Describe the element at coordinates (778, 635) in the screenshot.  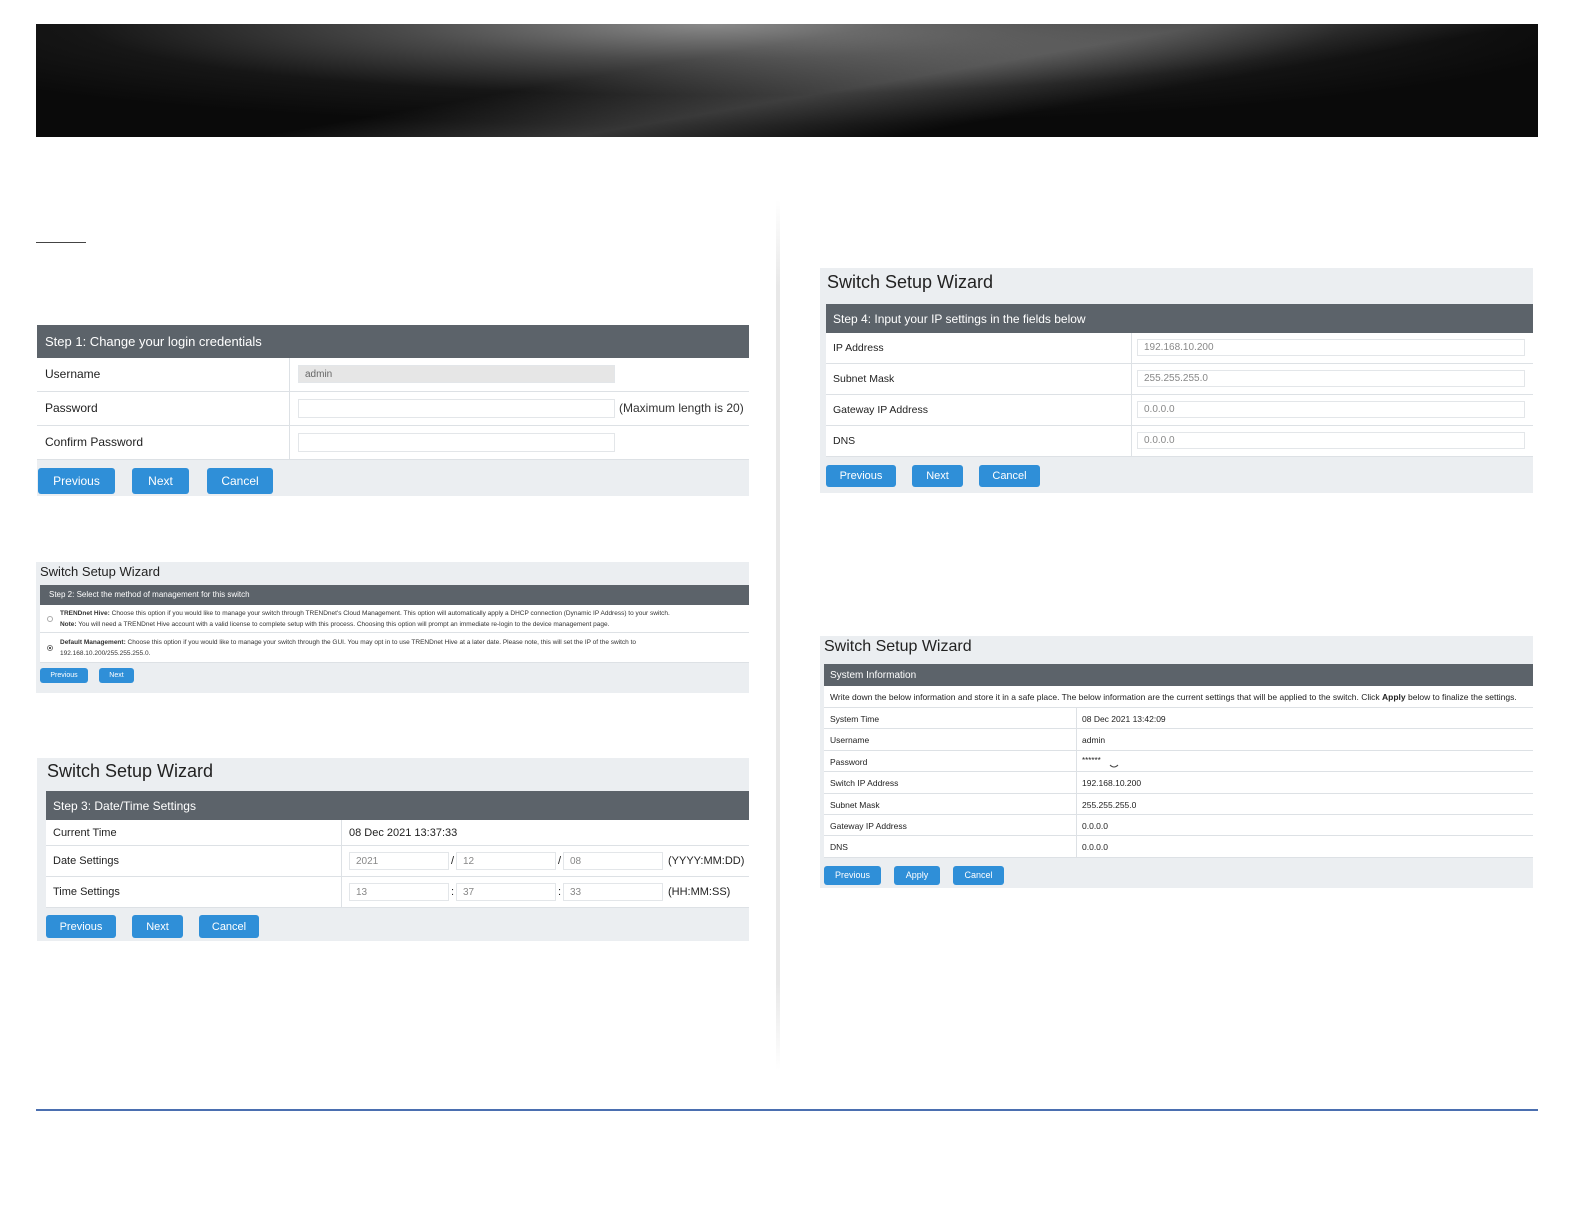
I see `column-divider` at that location.